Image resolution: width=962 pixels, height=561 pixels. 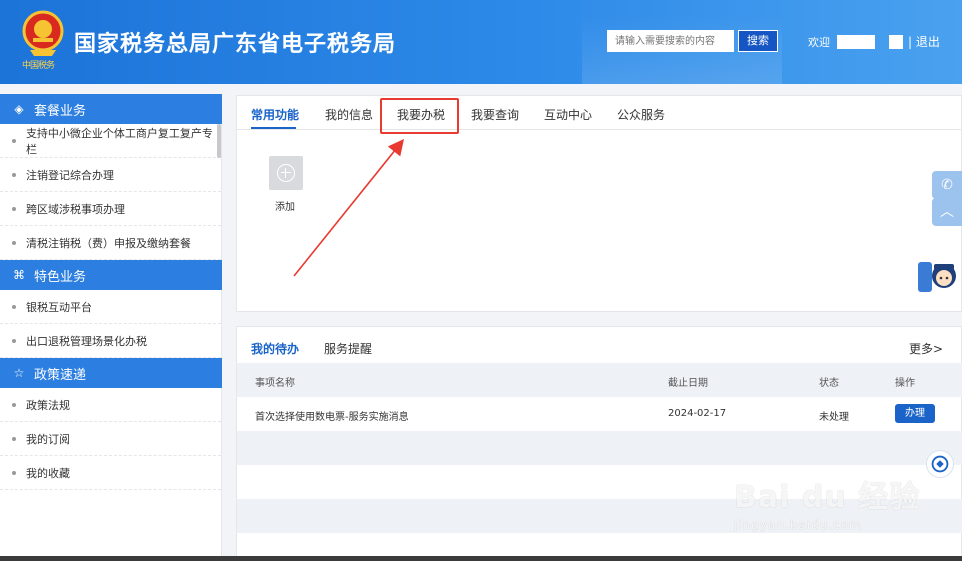 What do you see at coordinates (641, 114) in the screenshot?
I see `tab-public-service: 公众服务` at bounding box center [641, 114].